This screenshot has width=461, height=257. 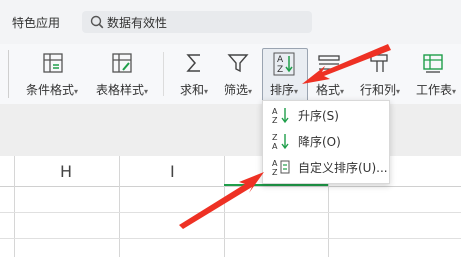 I want to click on table-style-label: 表格样式, so click(x=119, y=90).